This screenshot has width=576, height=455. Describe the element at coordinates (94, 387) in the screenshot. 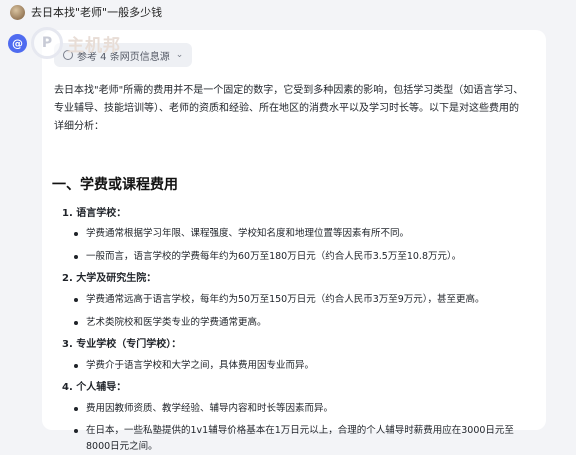

I see `list-item-heading: 4. 个人辅导：` at that location.